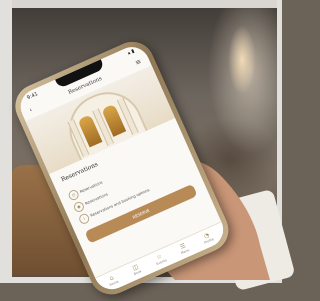 The width and height of the screenshot is (320, 301). Describe the element at coordinates (242, 60) in the screenshot. I see `chandelier-glow` at that location.